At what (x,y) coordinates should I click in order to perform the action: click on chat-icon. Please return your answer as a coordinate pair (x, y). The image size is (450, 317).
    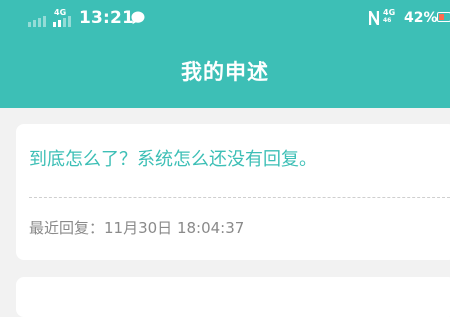
    Looking at the image, I should click on (138, 18).